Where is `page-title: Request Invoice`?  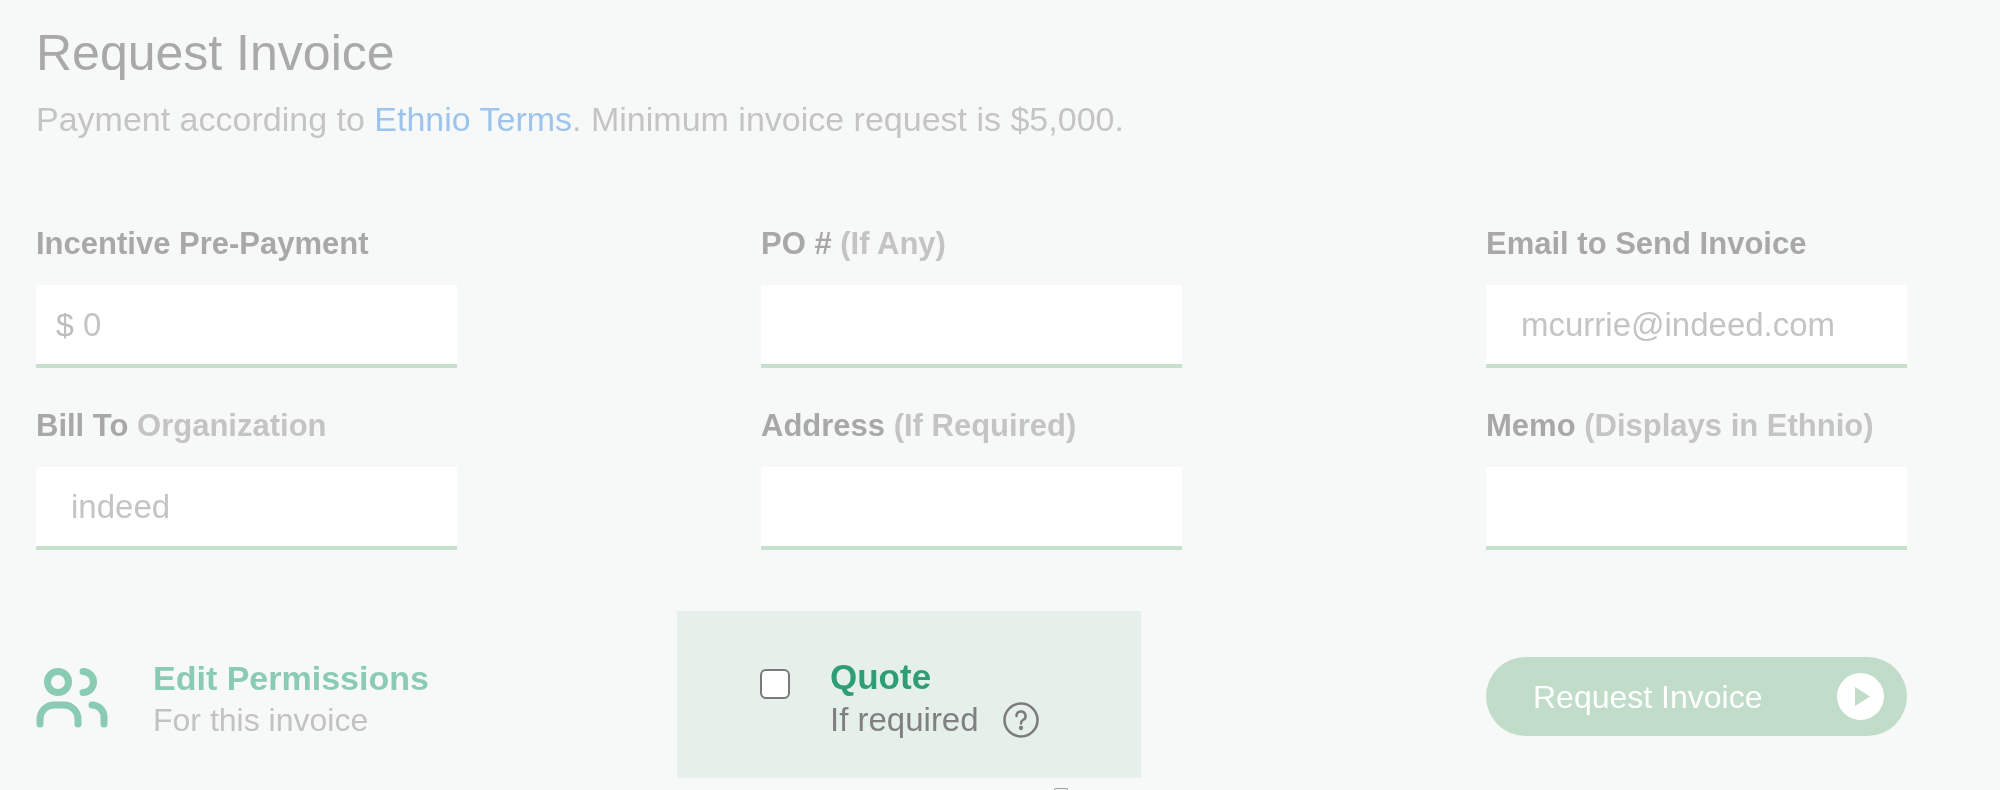
page-title: Request Invoice is located at coordinates (215, 53).